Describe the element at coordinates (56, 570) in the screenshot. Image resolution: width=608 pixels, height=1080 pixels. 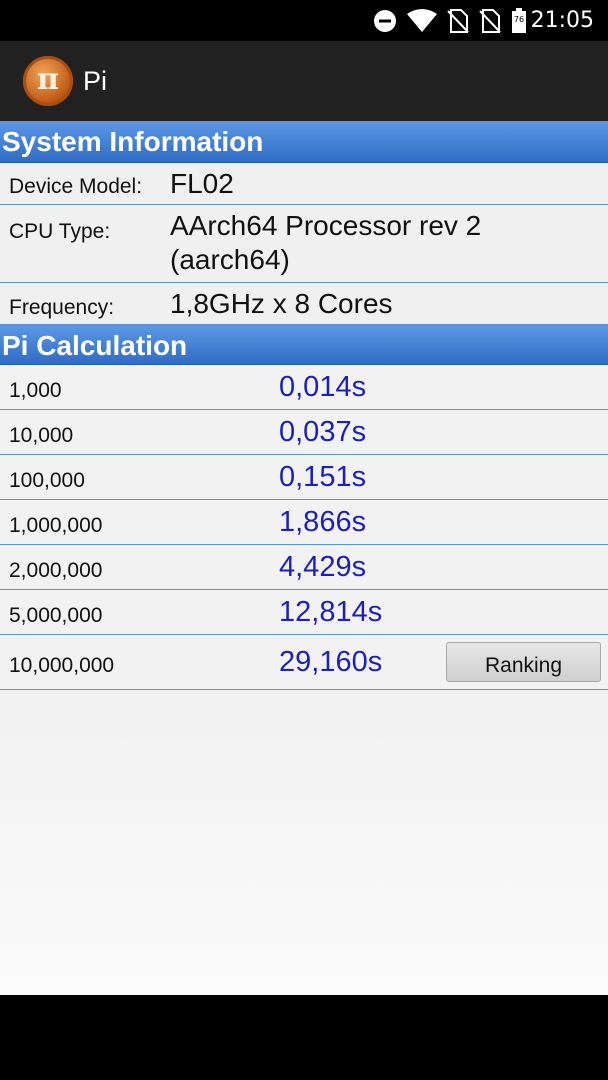
I see `calc-digits: 2,000,000` at that location.